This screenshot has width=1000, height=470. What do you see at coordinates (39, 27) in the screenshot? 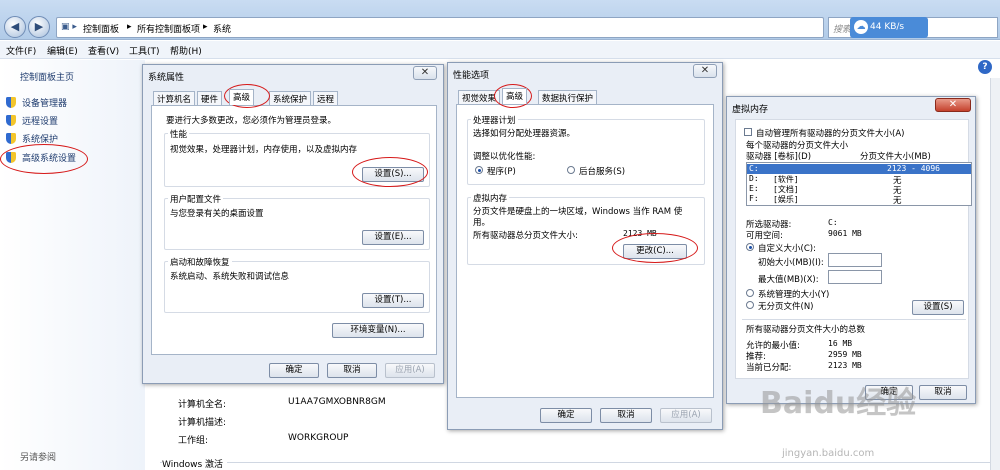
I see `forward-icon: ▶` at bounding box center [39, 27].